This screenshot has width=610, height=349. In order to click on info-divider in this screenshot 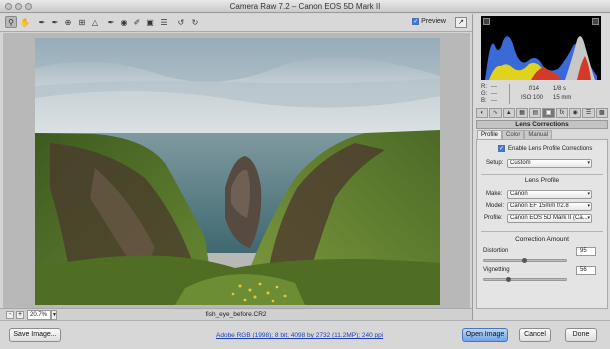, I will do `click(509, 94)`.